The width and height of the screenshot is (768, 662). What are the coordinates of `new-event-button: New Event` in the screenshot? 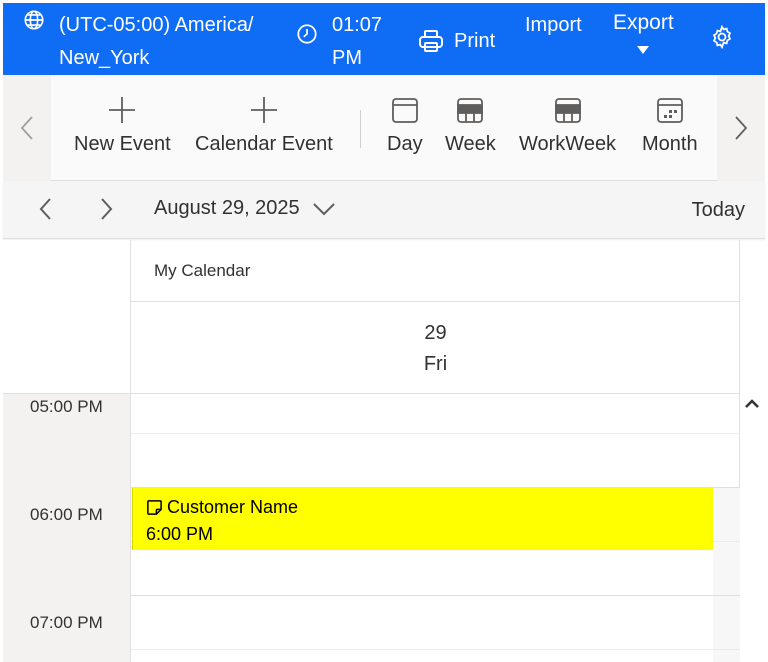 It's located at (122, 124).